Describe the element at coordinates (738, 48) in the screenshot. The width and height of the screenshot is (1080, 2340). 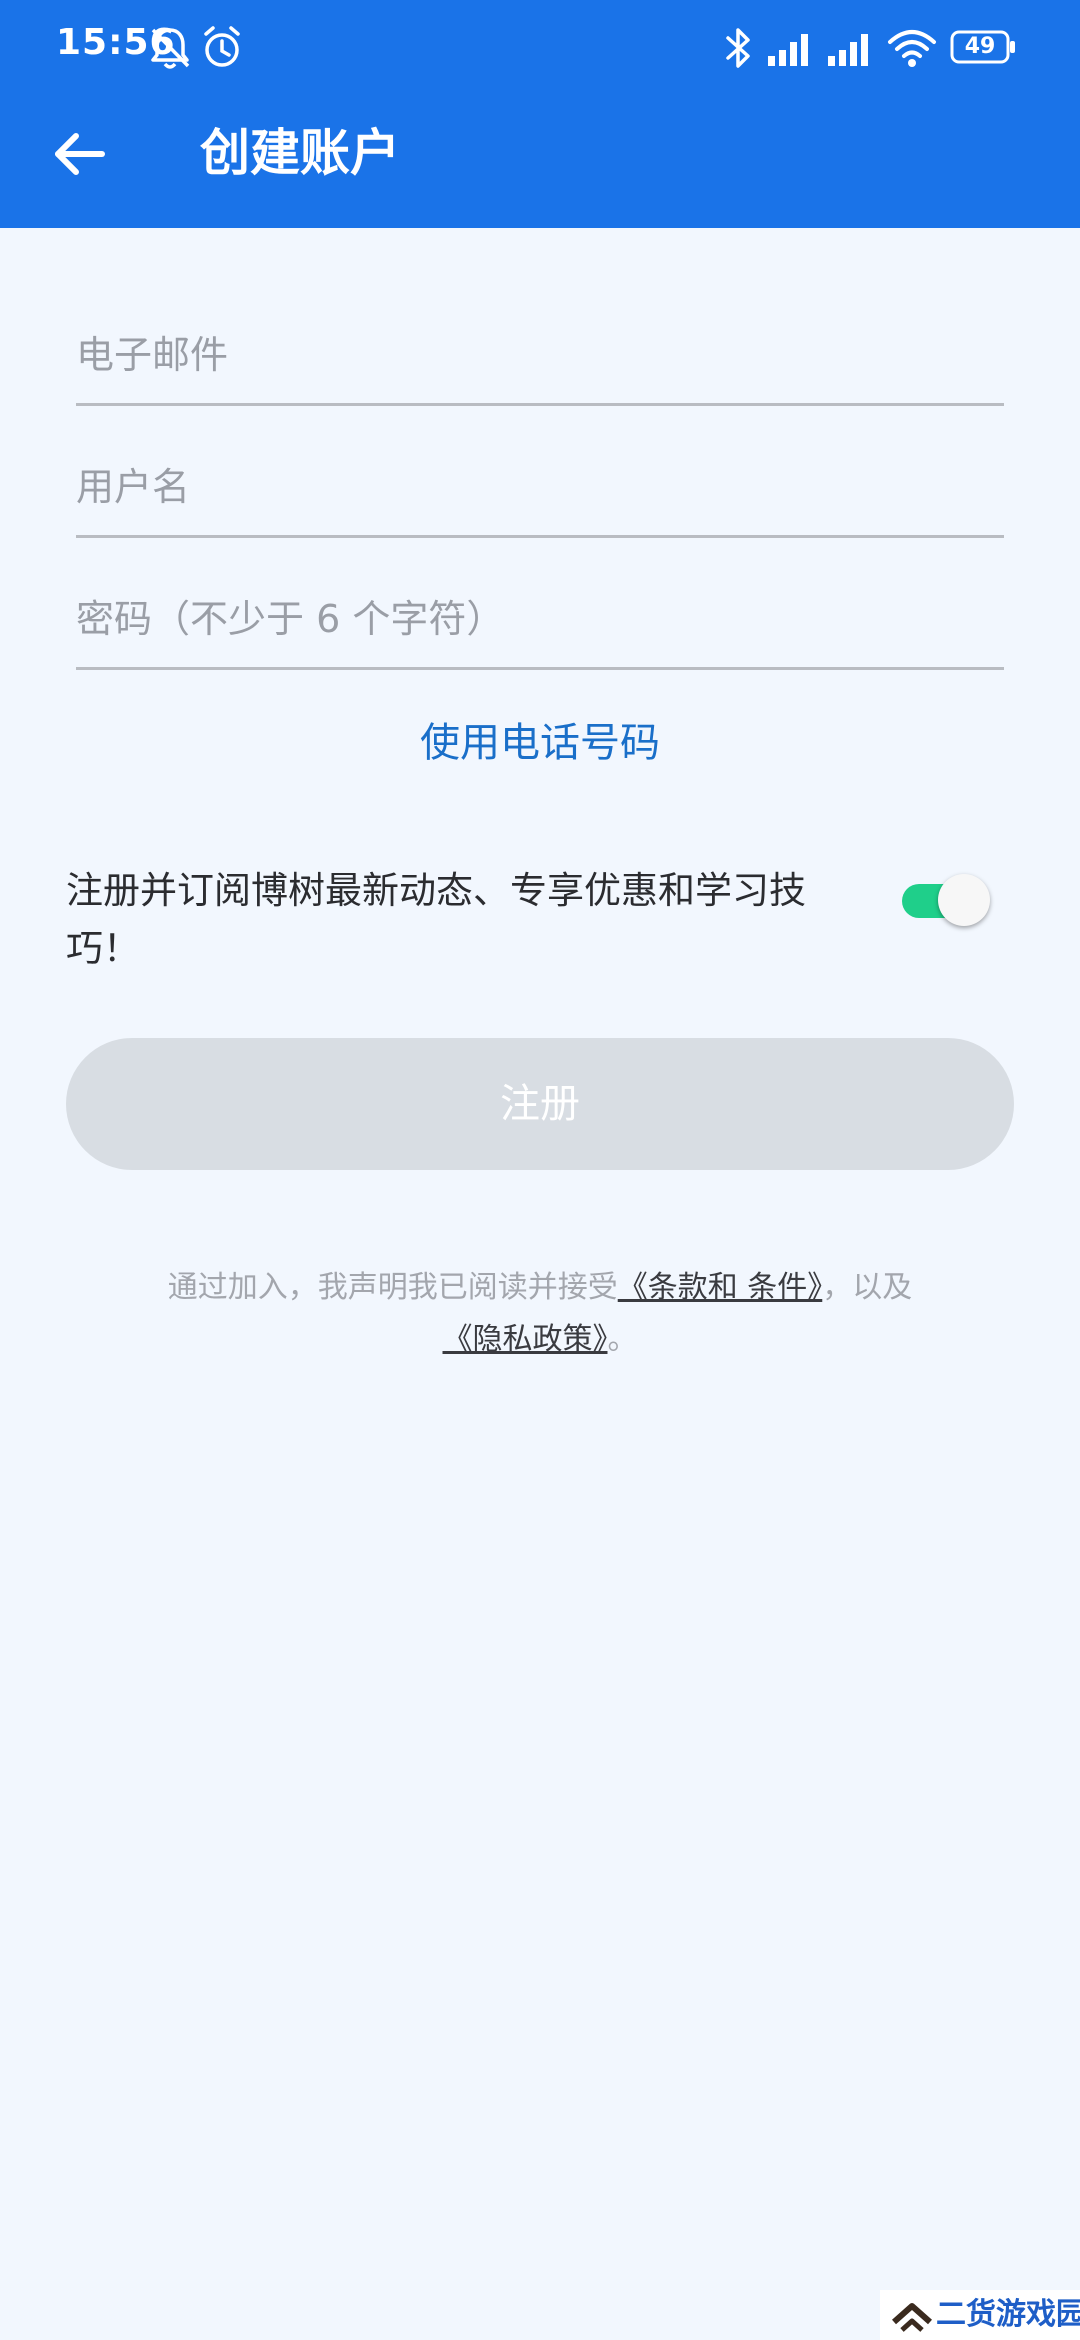
I see `bluetooth-icon` at that location.